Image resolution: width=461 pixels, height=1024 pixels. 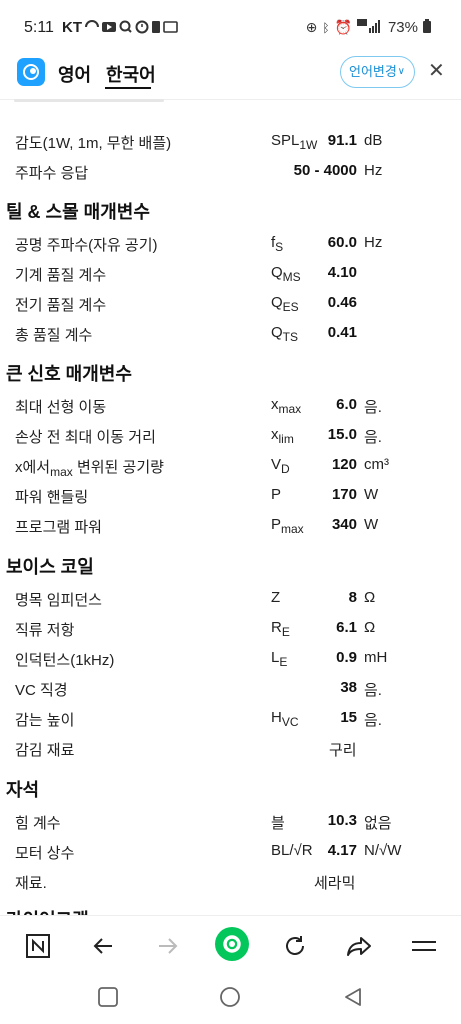 I want to click on spec-label: 파워 핸들링, so click(x=52, y=497).